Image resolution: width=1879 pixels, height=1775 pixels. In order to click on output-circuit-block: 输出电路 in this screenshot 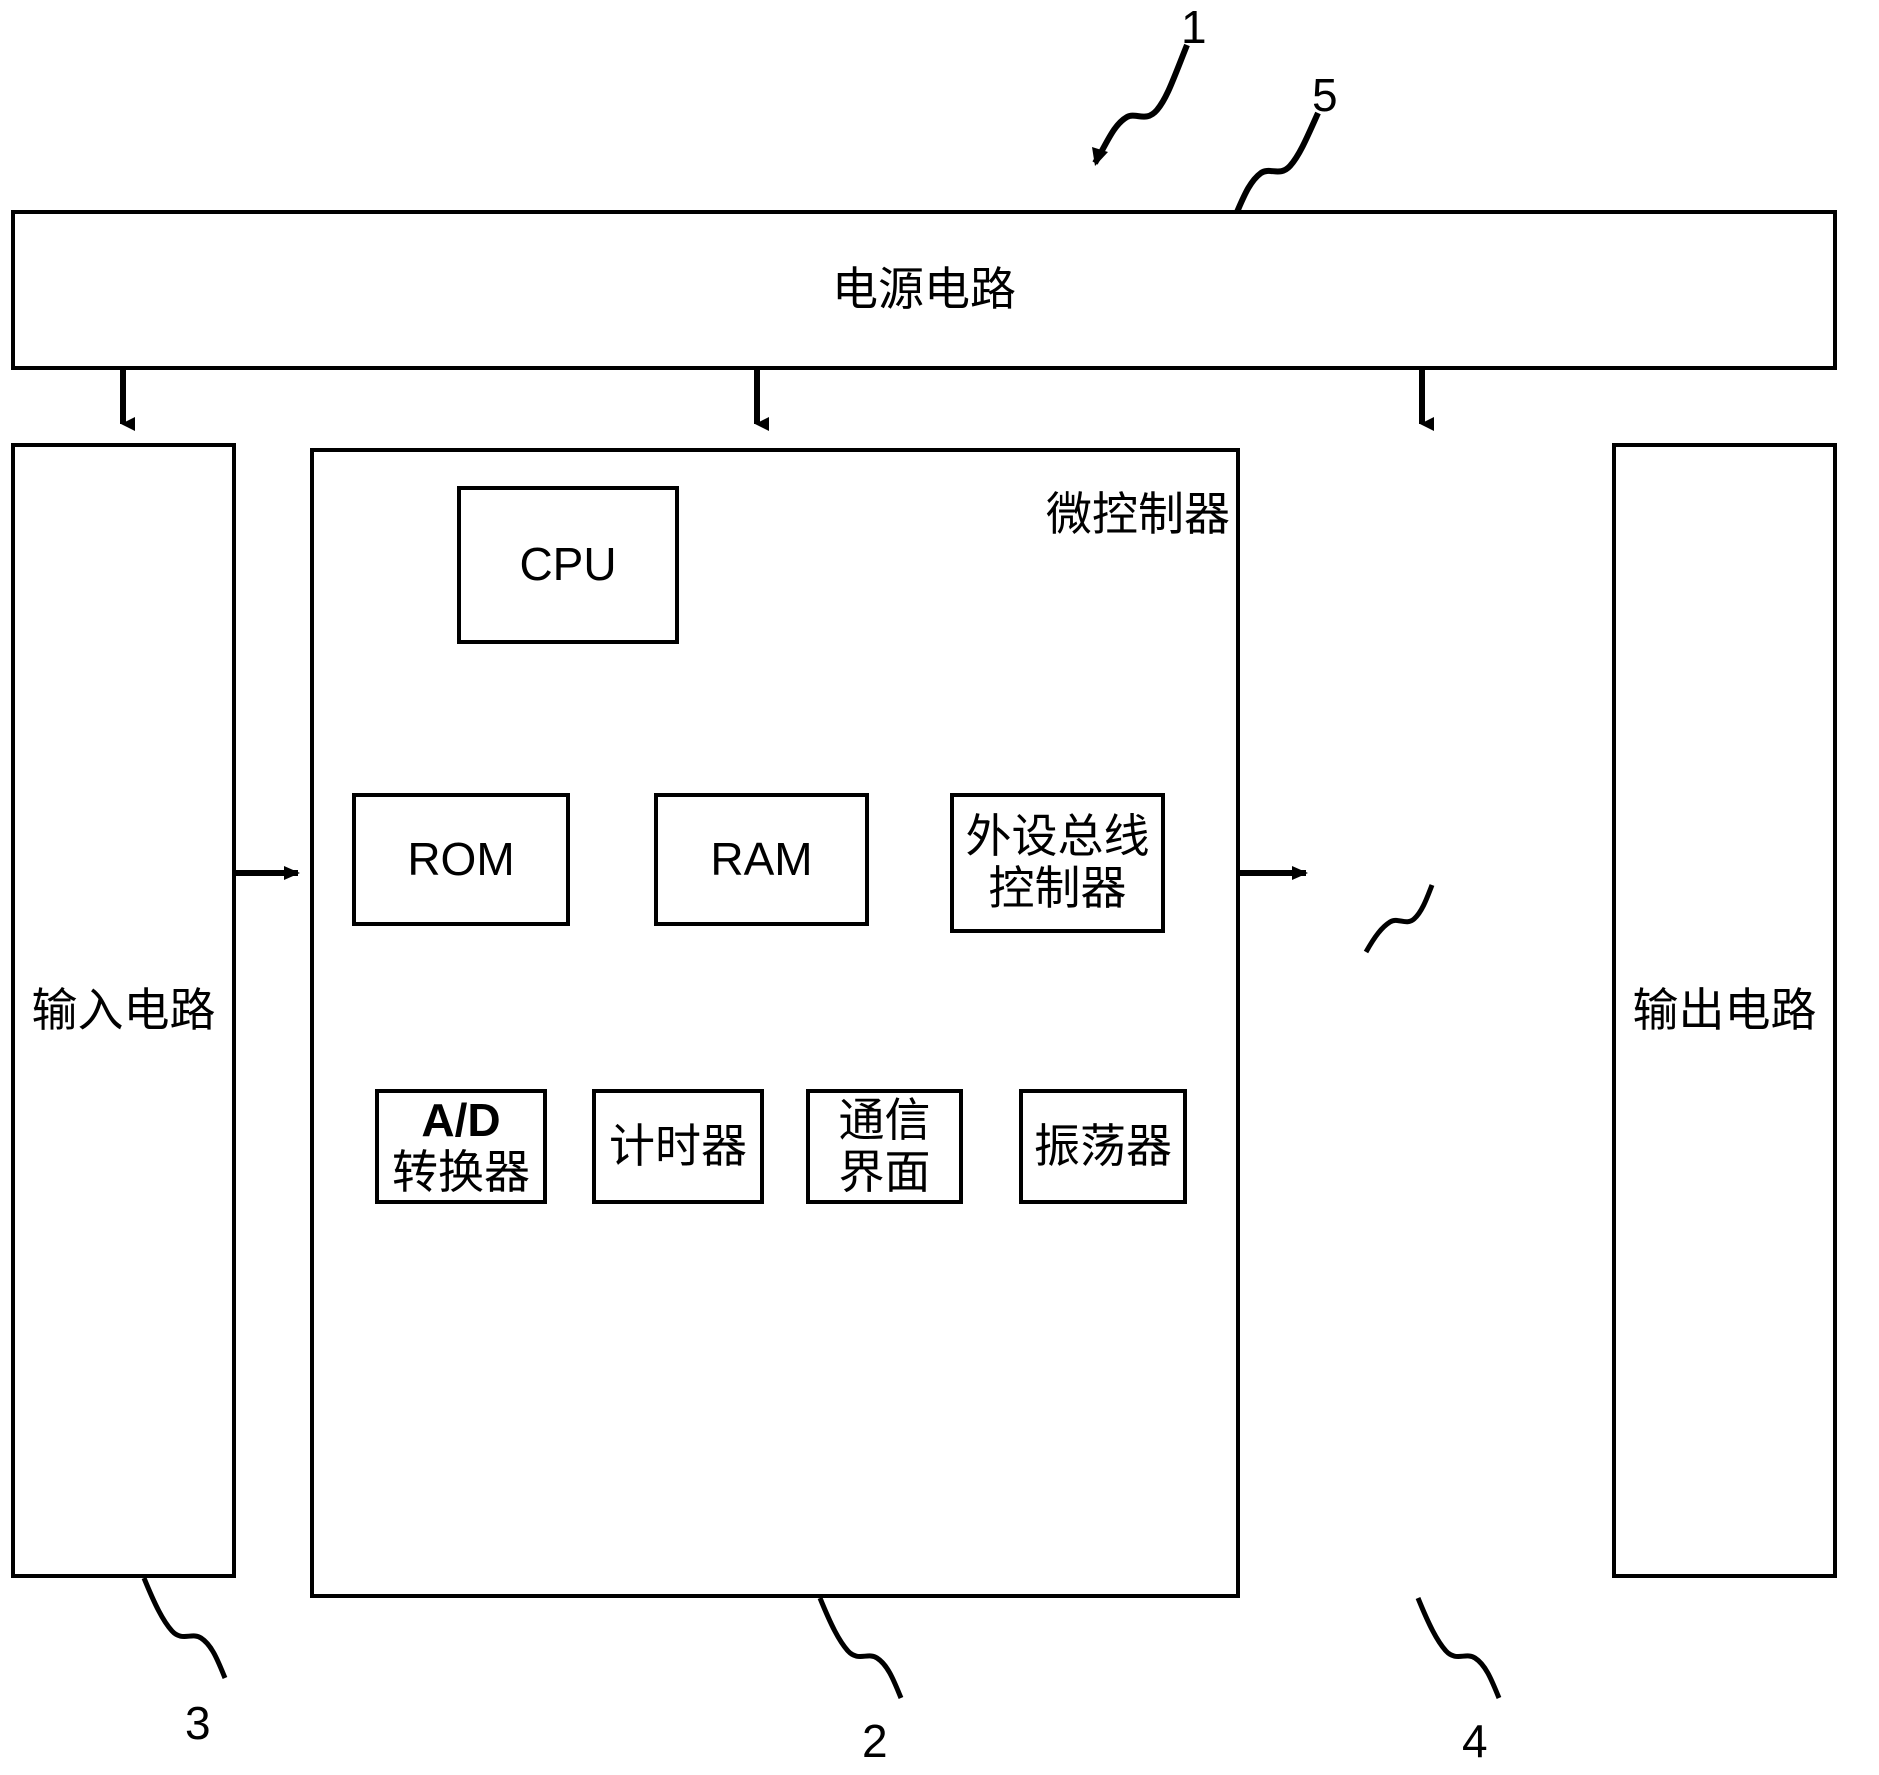, I will do `click(1724, 1010)`.